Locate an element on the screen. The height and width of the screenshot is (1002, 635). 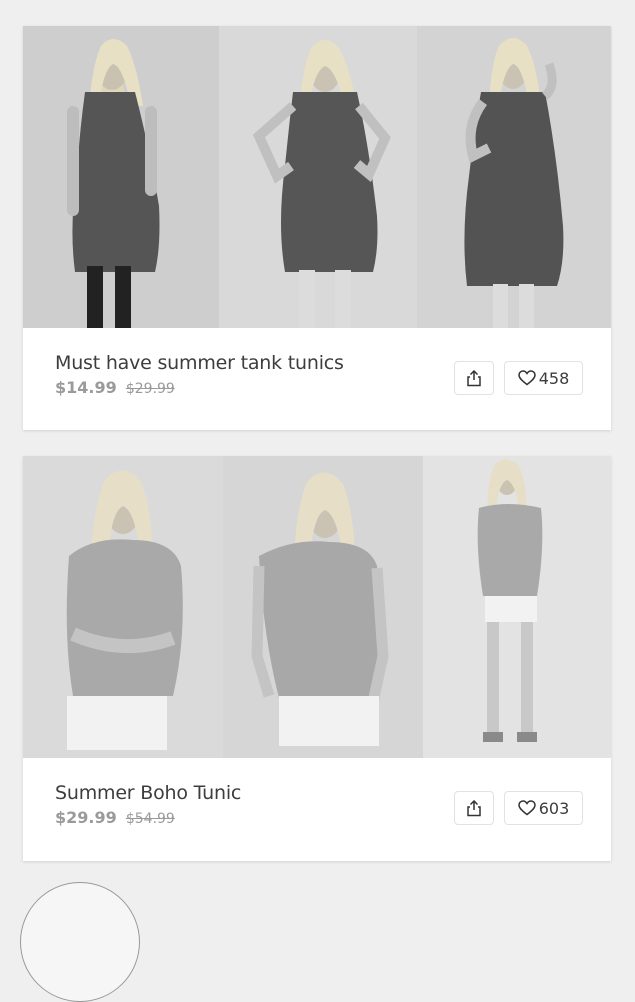
product-prices: $14.99 $29.99 is located at coordinates (115, 387).